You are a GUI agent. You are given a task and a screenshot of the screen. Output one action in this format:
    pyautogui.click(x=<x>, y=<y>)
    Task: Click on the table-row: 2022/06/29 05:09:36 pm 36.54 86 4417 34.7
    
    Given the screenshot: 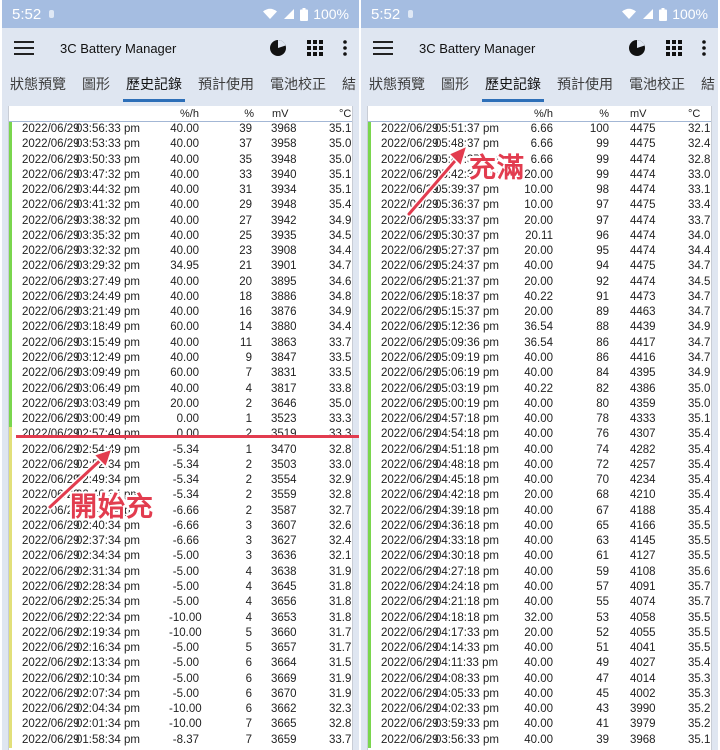 What is the action you would take?
    pyautogui.click(x=539, y=343)
    